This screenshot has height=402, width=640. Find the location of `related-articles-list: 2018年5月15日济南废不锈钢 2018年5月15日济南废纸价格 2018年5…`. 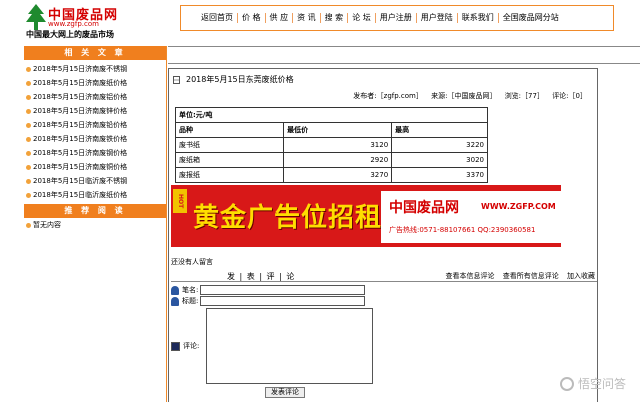

related-articles-list: 2018年5月15日济南废不锈钢 2018年5月15日济南废纸价格 2018年5… is located at coordinates (95, 131).